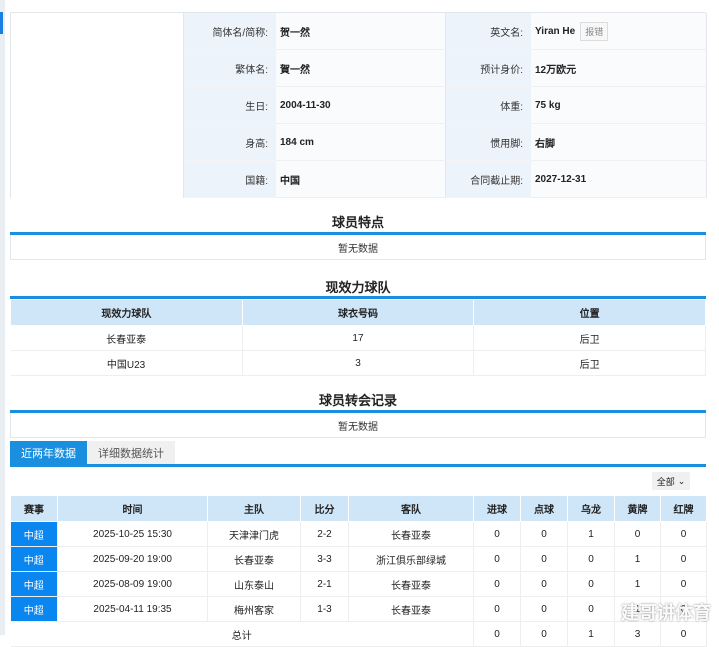 The image size is (719, 647). I want to click on table-row: 中超 2025-08-09 19:00 山东泰山 2-1 长春亚泰 0 0 0 1 0, so click(358, 584).